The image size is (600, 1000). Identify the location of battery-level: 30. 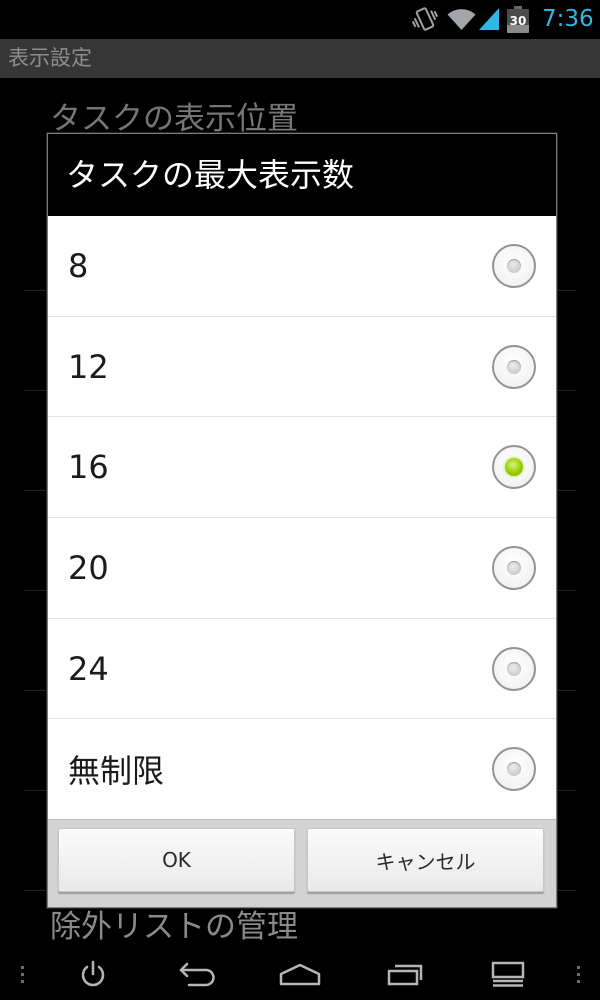
(518, 20).